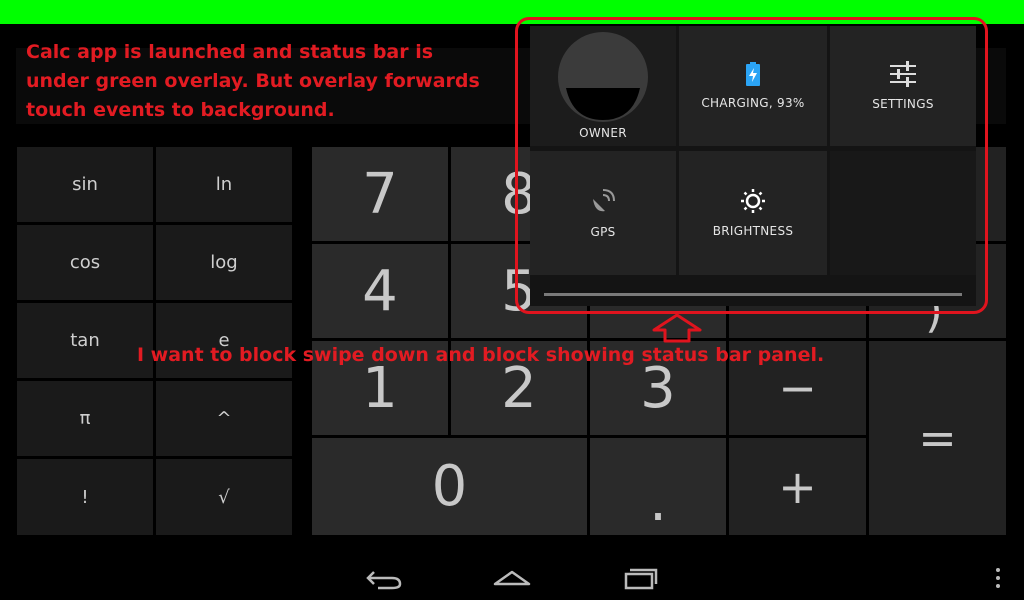 The image size is (1024, 600). I want to click on key-label: −, so click(797, 388).